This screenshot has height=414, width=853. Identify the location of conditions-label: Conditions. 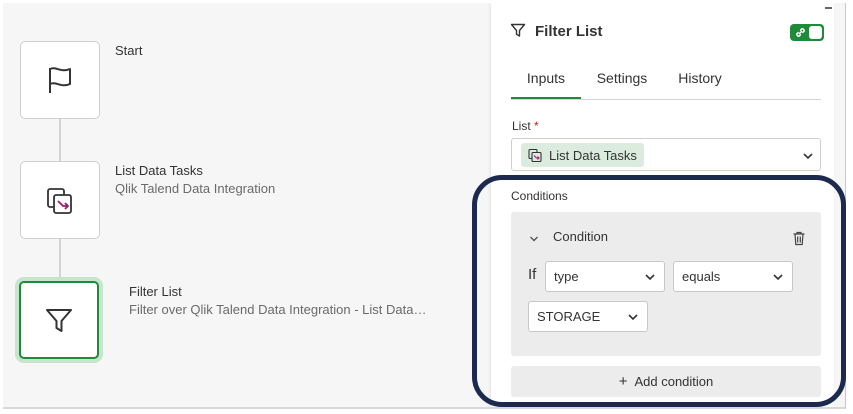
(539, 196).